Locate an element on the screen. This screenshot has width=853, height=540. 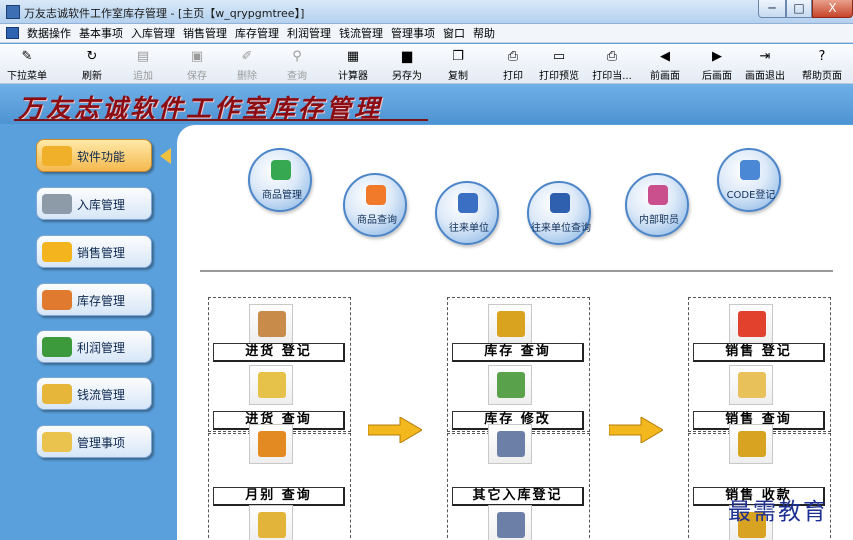
toolbar-button-4: ✐ 删除 is located at coordinates (247, 65).